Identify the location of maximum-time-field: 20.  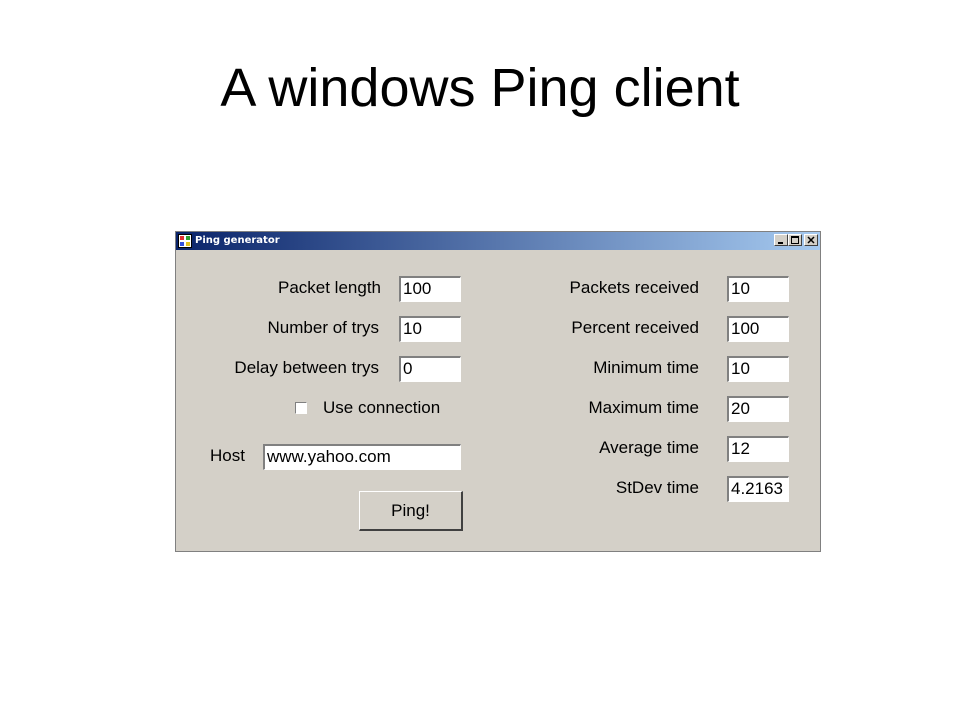
(758, 409).